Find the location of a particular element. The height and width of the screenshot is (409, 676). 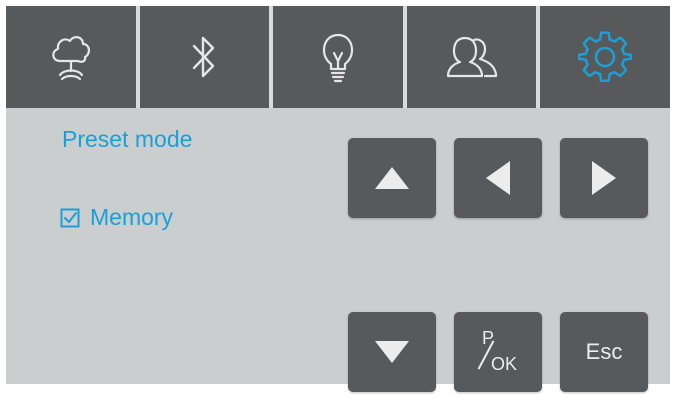

arrow-down-icon is located at coordinates (392, 352).